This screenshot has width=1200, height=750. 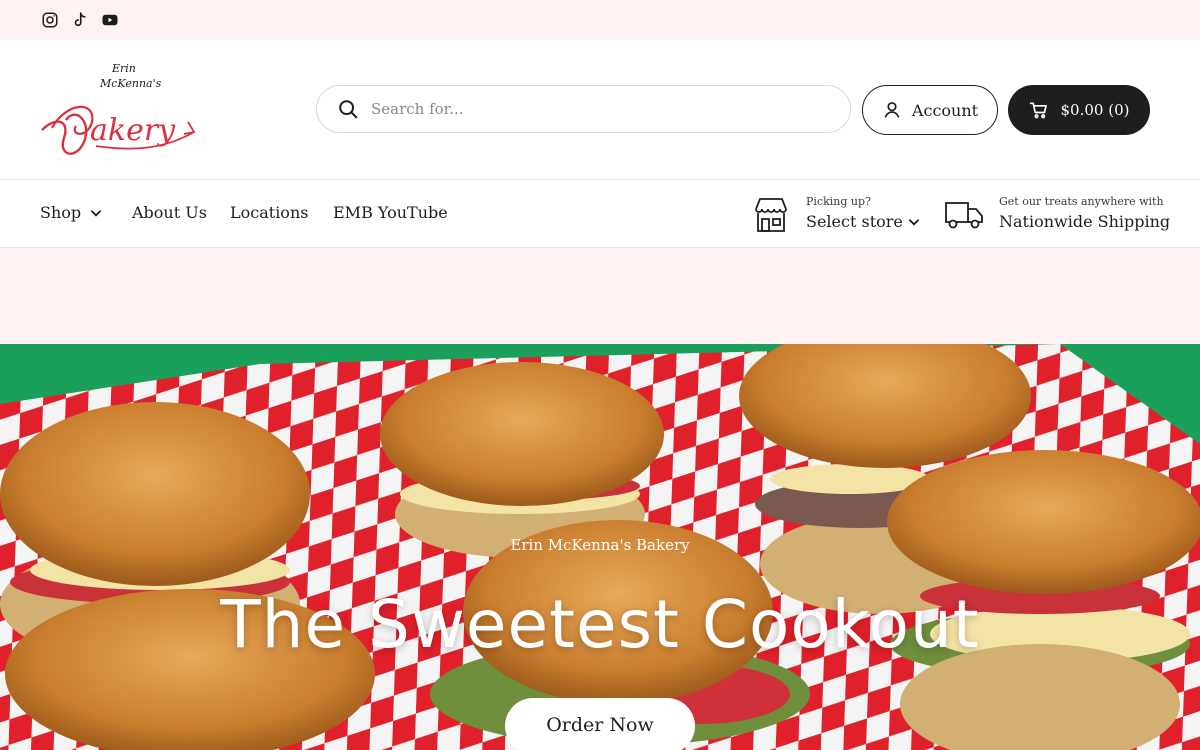 I want to click on nav-item-label: Shop, so click(x=61, y=212).